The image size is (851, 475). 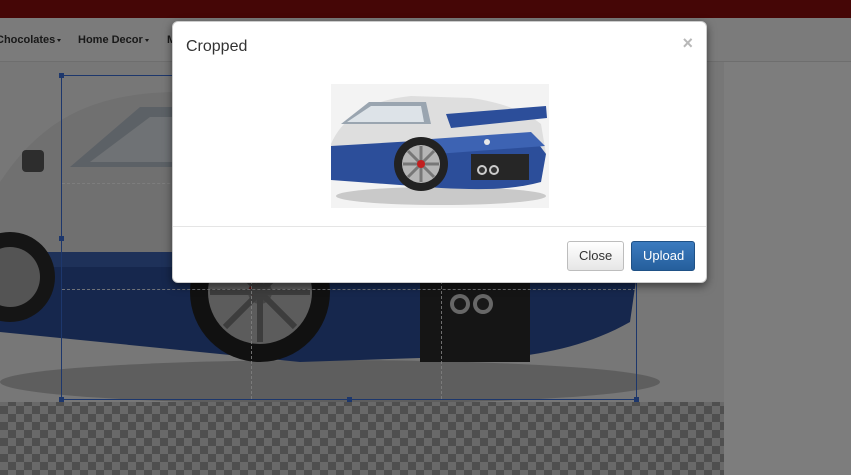 What do you see at coordinates (217, 46) in the screenshot?
I see `modal-title: Cropped` at bounding box center [217, 46].